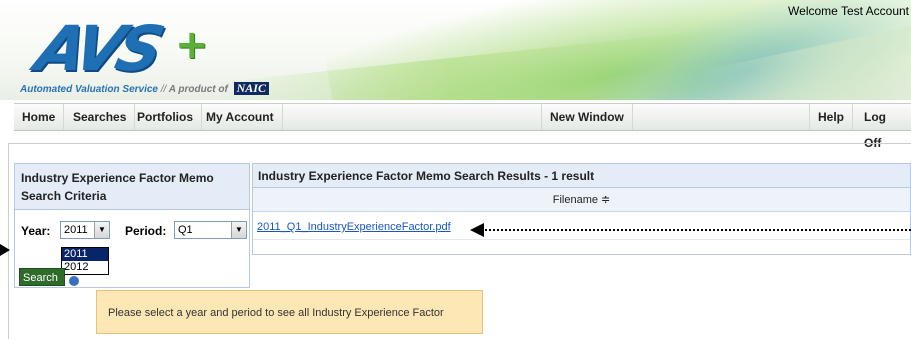  I want to click on logo-plus: +, so click(192, 45).